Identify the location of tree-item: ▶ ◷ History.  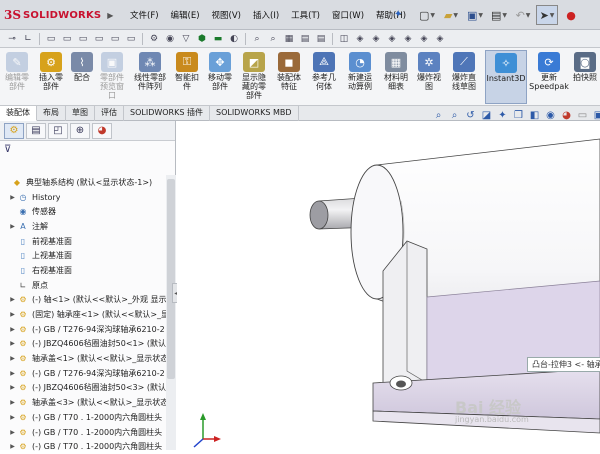
(84, 197).